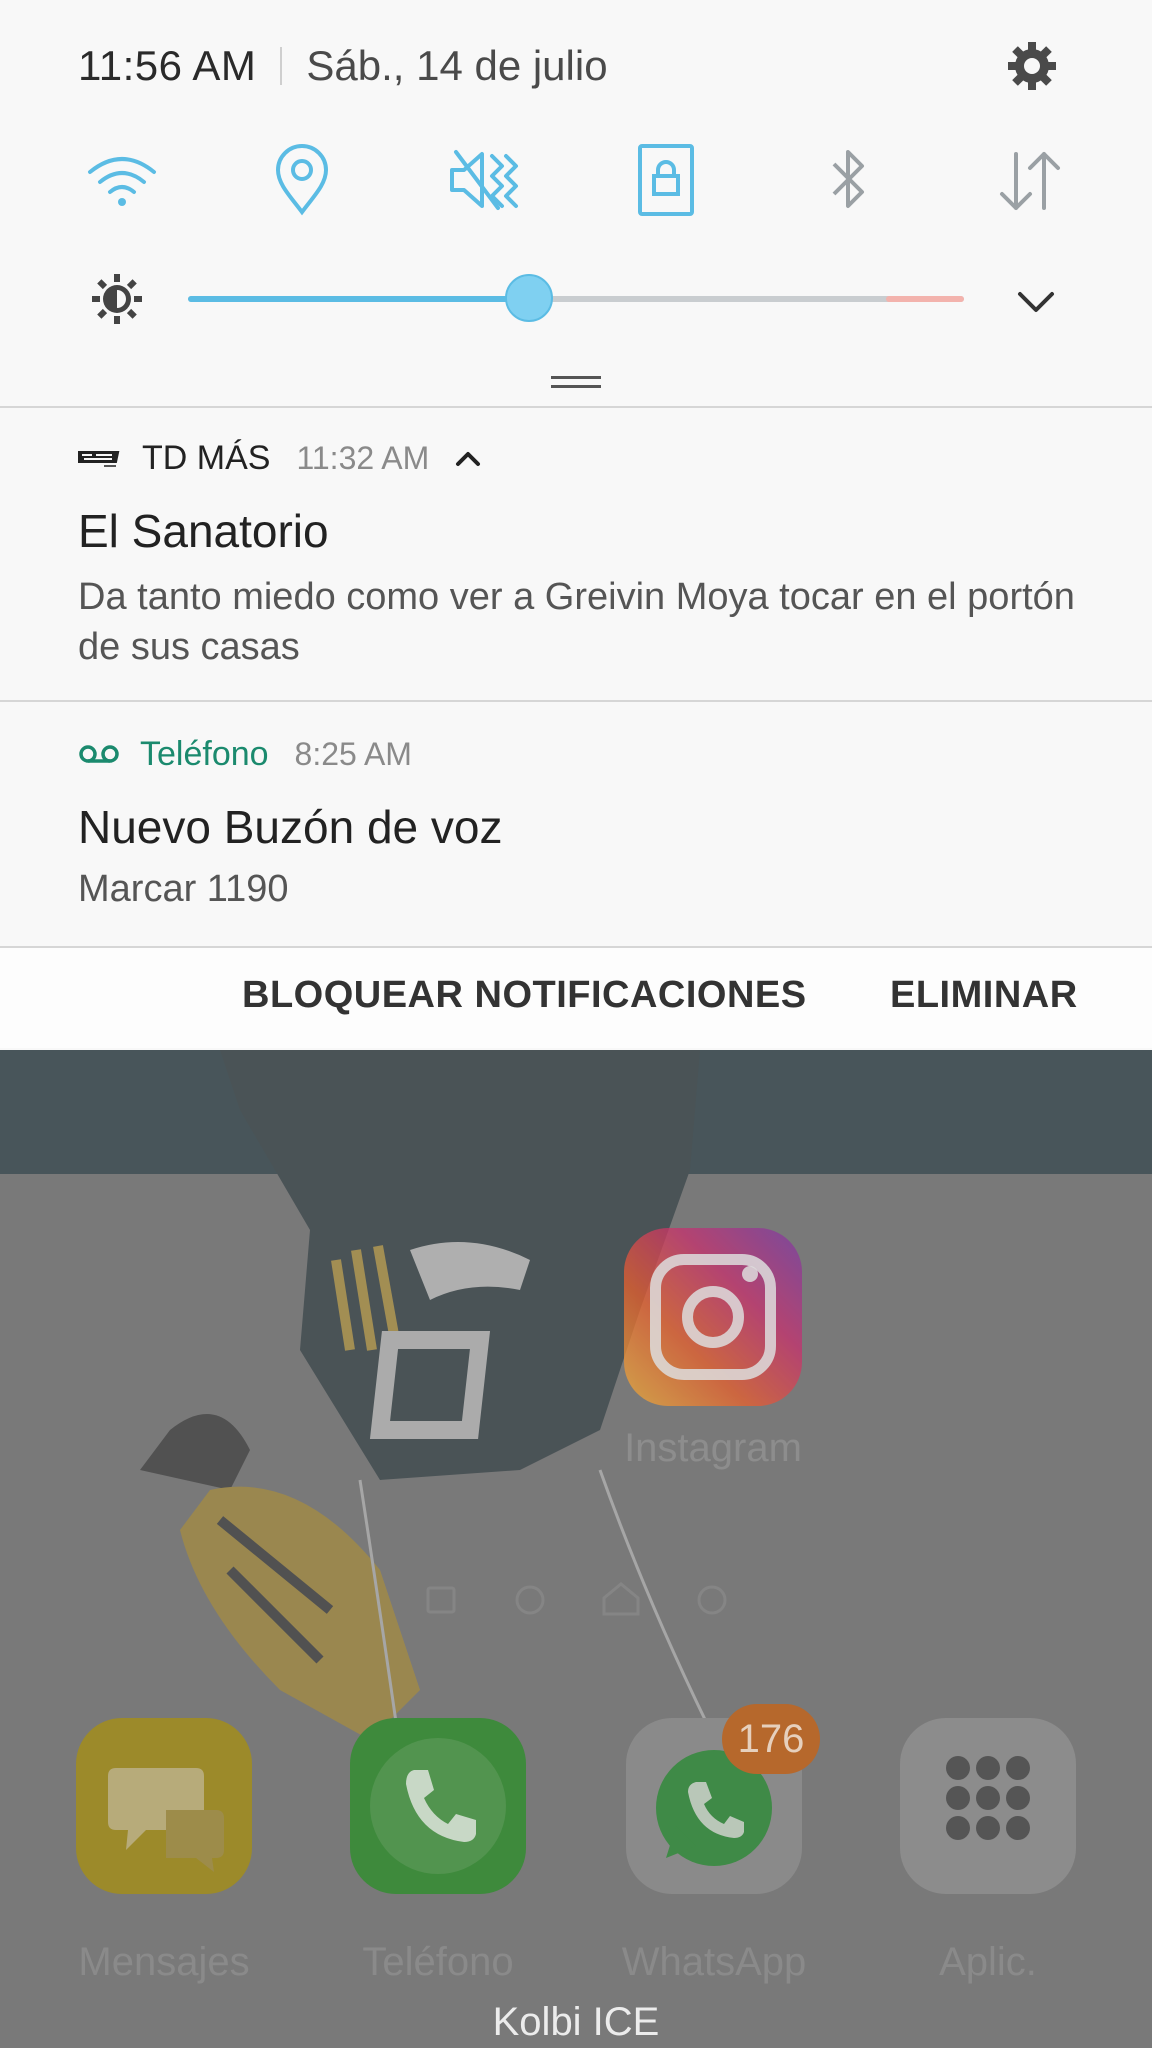  I want to click on brightness-slider-fill, so click(358, 299).